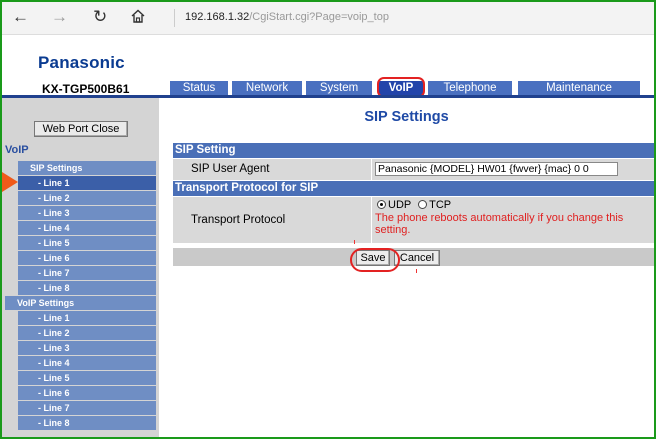  I want to click on web-port-close-button: Web Port Close, so click(81, 129).